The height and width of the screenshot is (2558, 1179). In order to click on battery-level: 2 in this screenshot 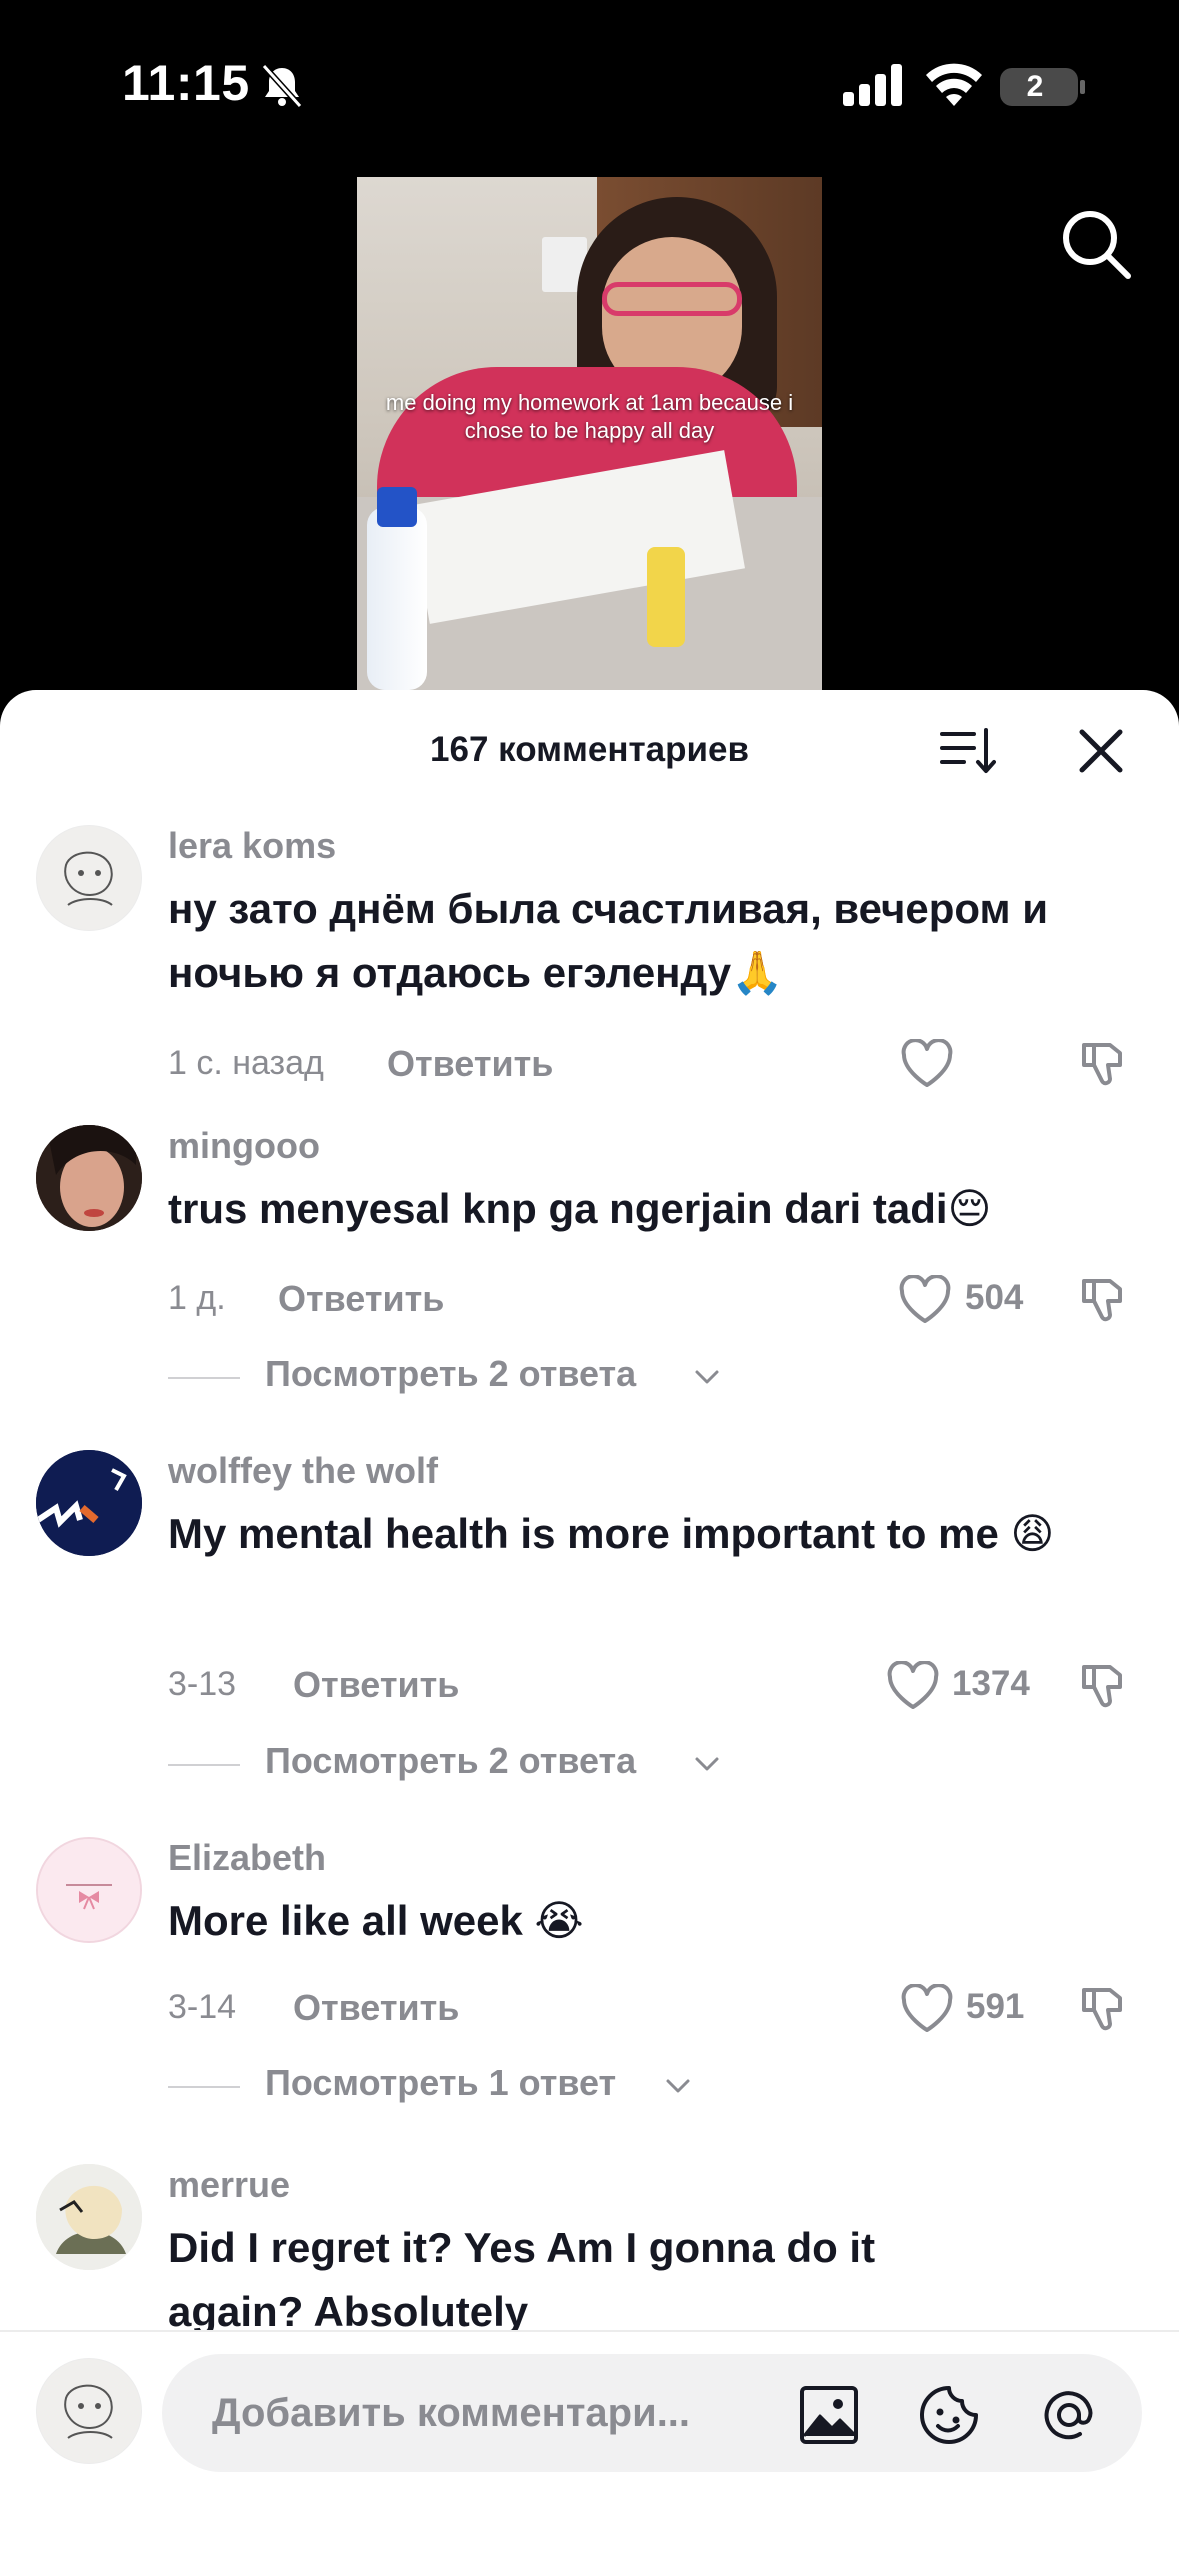, I will do `click(1035, 86)`.